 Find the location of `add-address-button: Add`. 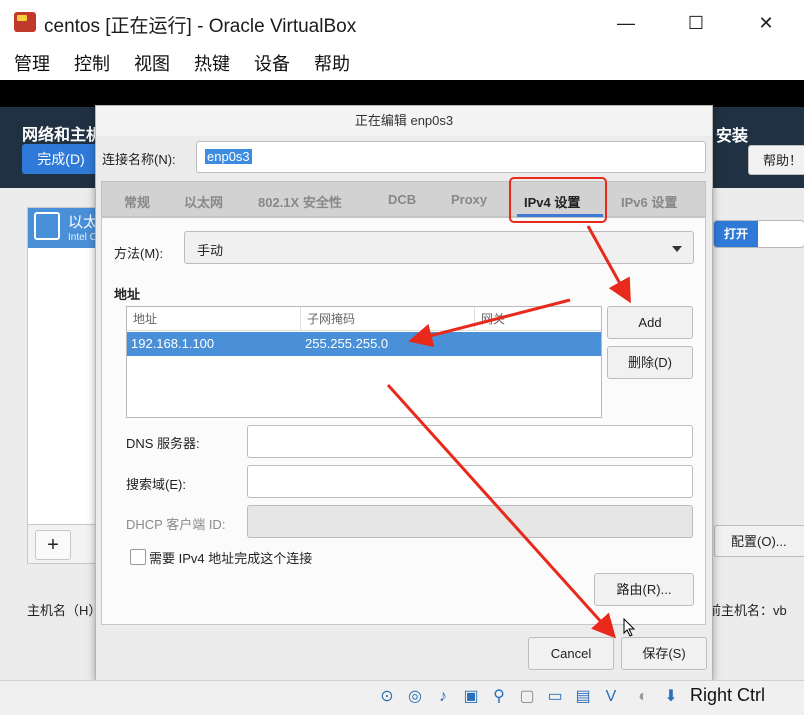

add-address-button: Add is located at coordinates (650, 322).